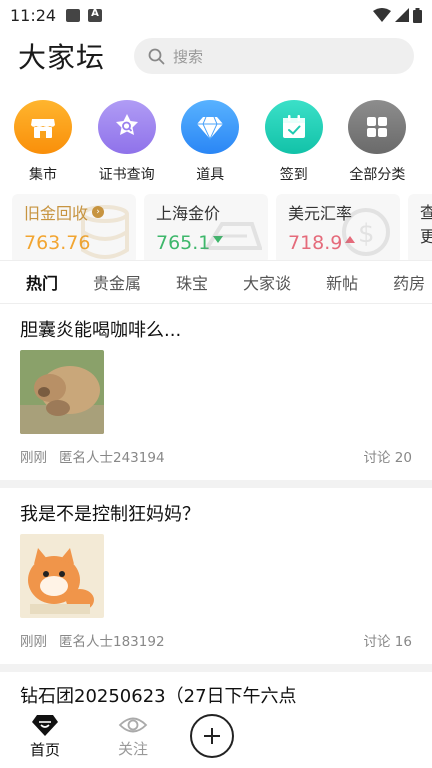 The image size is (432, 768). Describe the element at coordinates (117, 282) in the screenshot. I see `tab-precious-metal: 贵金属` at that location.